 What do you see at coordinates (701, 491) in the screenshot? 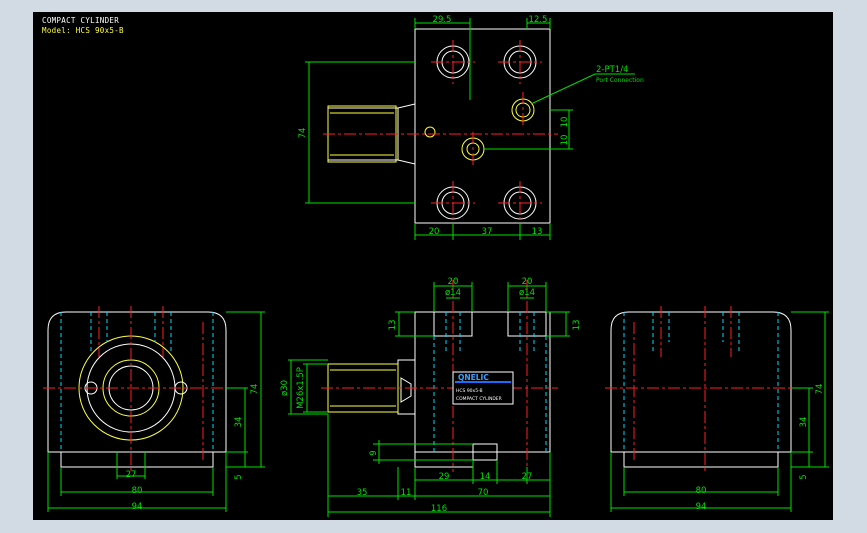
I see `dim-right-80: 80` at bounding box center [701, 491].